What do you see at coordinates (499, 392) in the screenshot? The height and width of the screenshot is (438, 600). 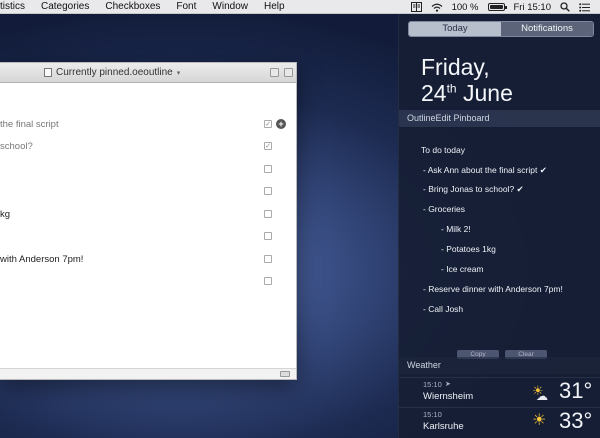 I see `weather-row: 15:10 ➤ Wiernsheim ☀ ☁ 31°` at bounding box center [499, 392].